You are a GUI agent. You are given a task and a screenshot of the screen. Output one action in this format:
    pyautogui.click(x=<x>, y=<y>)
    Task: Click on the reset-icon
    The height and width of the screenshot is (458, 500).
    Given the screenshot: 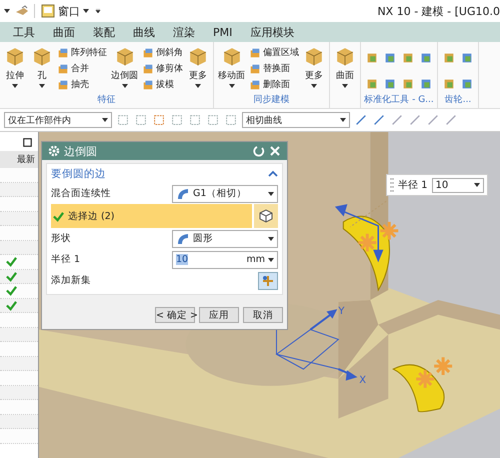 What is the action you would take?
    pyautogui.click(x=259, y=151)
    